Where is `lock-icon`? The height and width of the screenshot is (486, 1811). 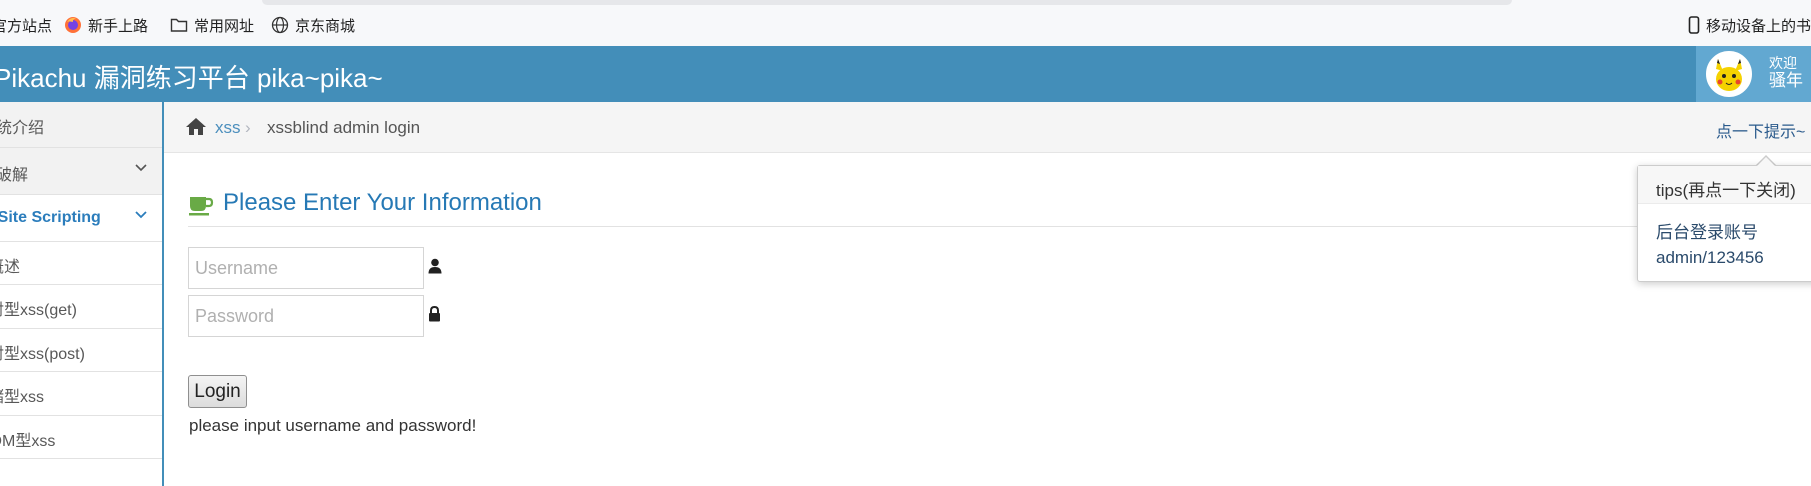 lock-icon is located at coordinates (434, 316).